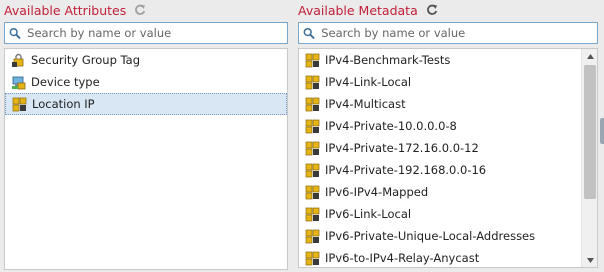 This screenshot has height=272, width=604. I want to click on list-item-device-type: Device type, so click(146, 82).